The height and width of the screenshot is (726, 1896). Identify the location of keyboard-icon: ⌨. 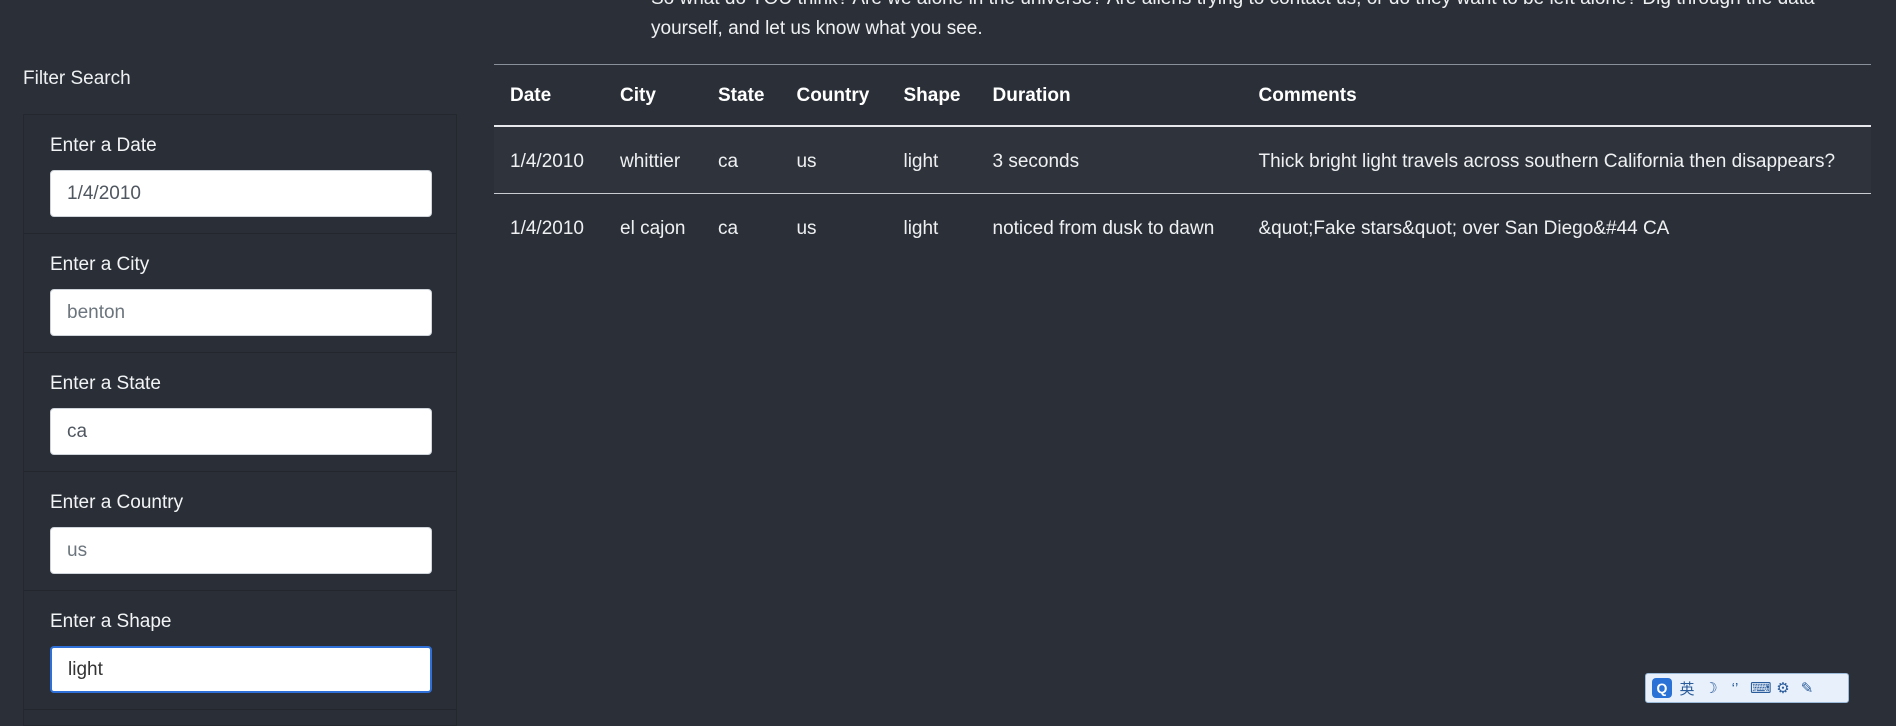
(1761, 688).